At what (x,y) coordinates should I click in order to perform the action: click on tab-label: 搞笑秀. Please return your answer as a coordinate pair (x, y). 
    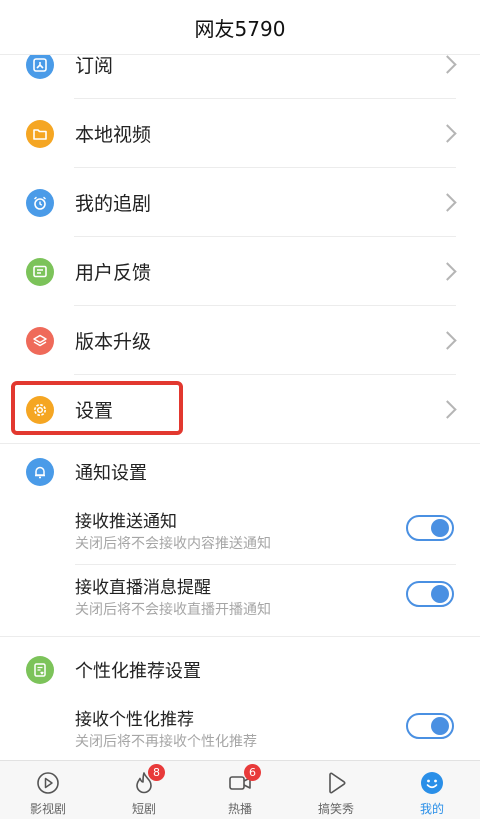
    Looking at the image, I should click on (335, 809).